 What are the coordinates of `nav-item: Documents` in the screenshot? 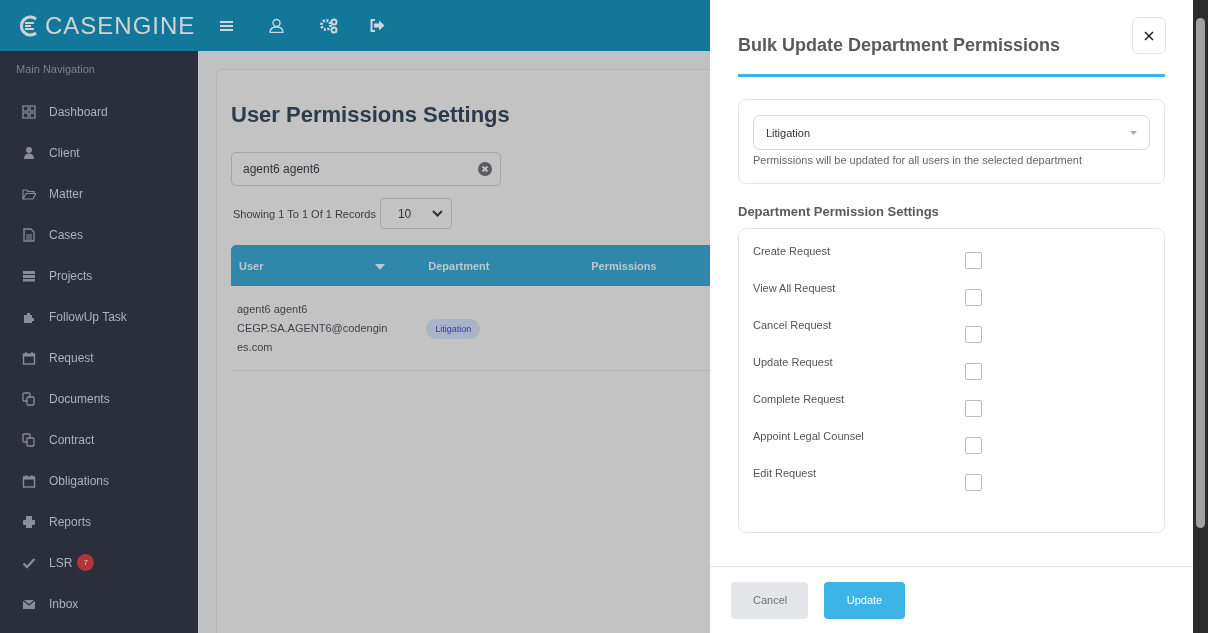 It's located at (79, 398).